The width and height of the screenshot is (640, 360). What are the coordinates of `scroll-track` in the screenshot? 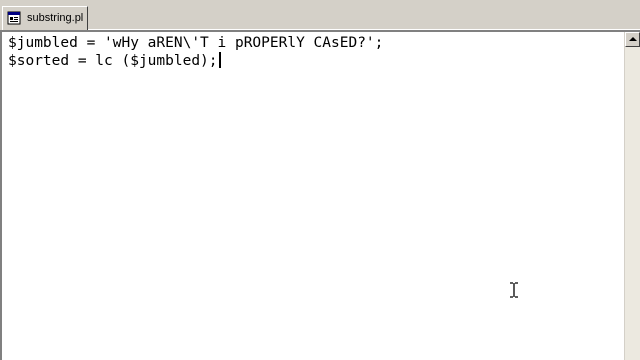 It's located at (632, 203).